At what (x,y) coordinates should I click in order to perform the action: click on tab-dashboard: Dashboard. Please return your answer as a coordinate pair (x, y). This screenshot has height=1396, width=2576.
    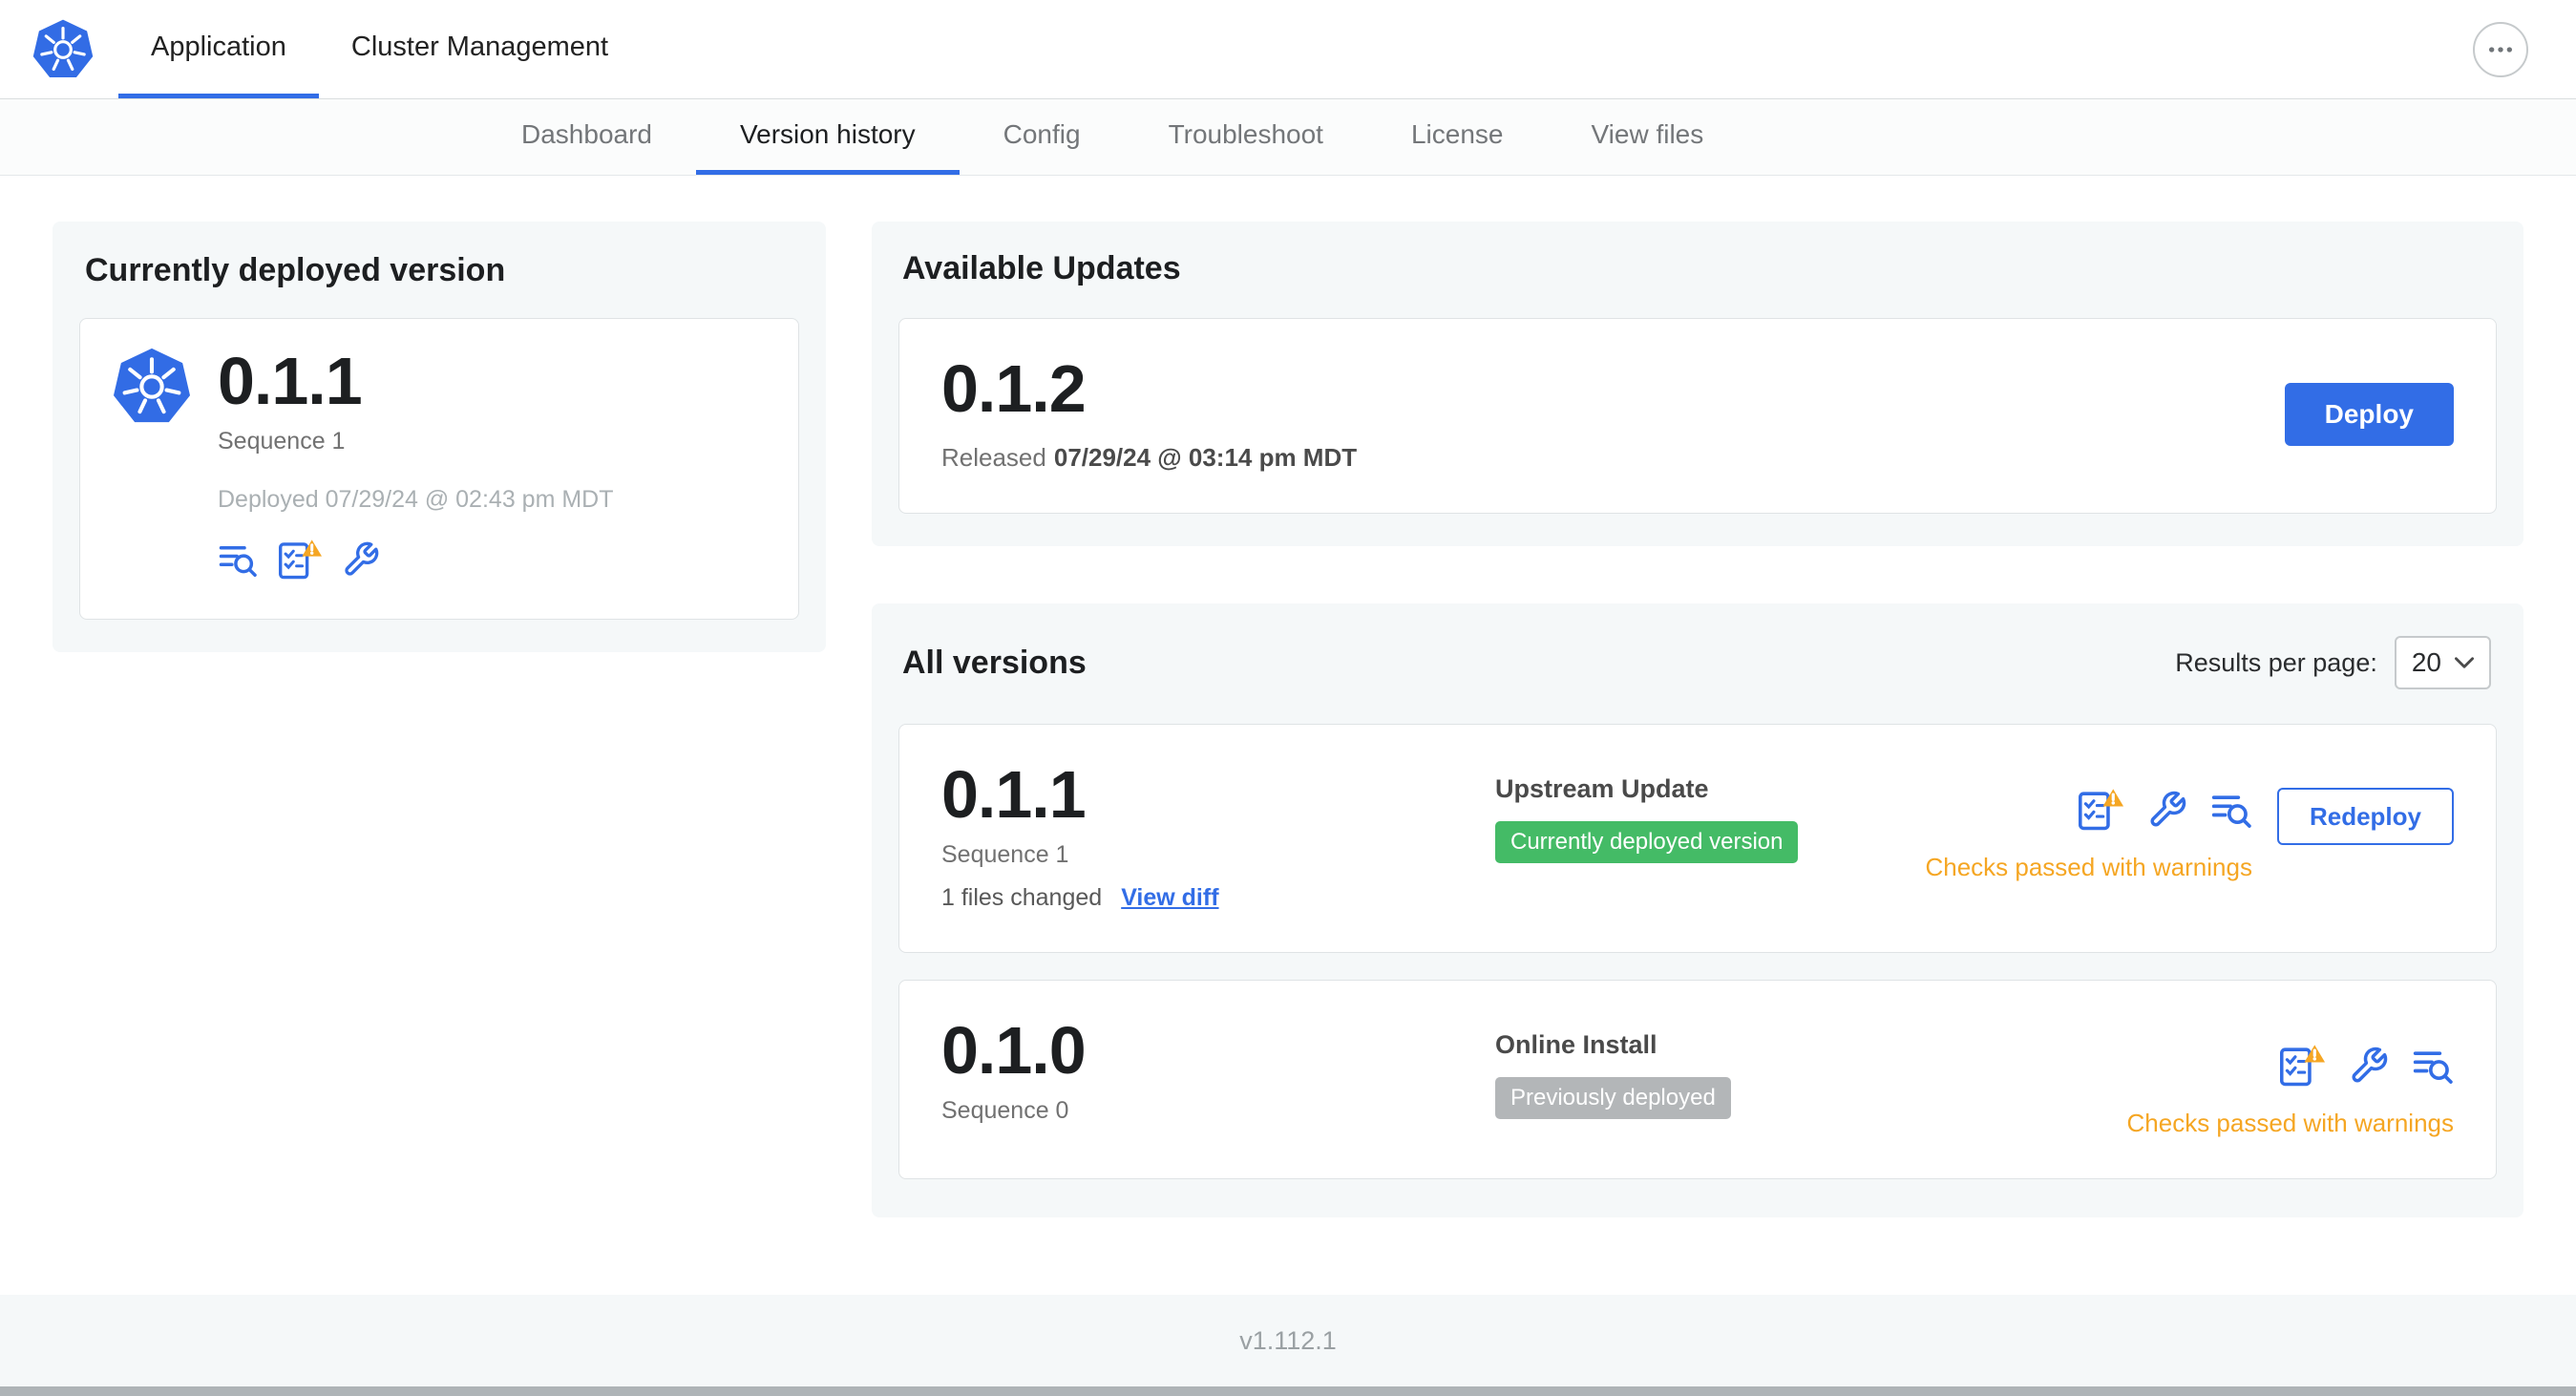
    Looking at the image, I should click on (586, 137).